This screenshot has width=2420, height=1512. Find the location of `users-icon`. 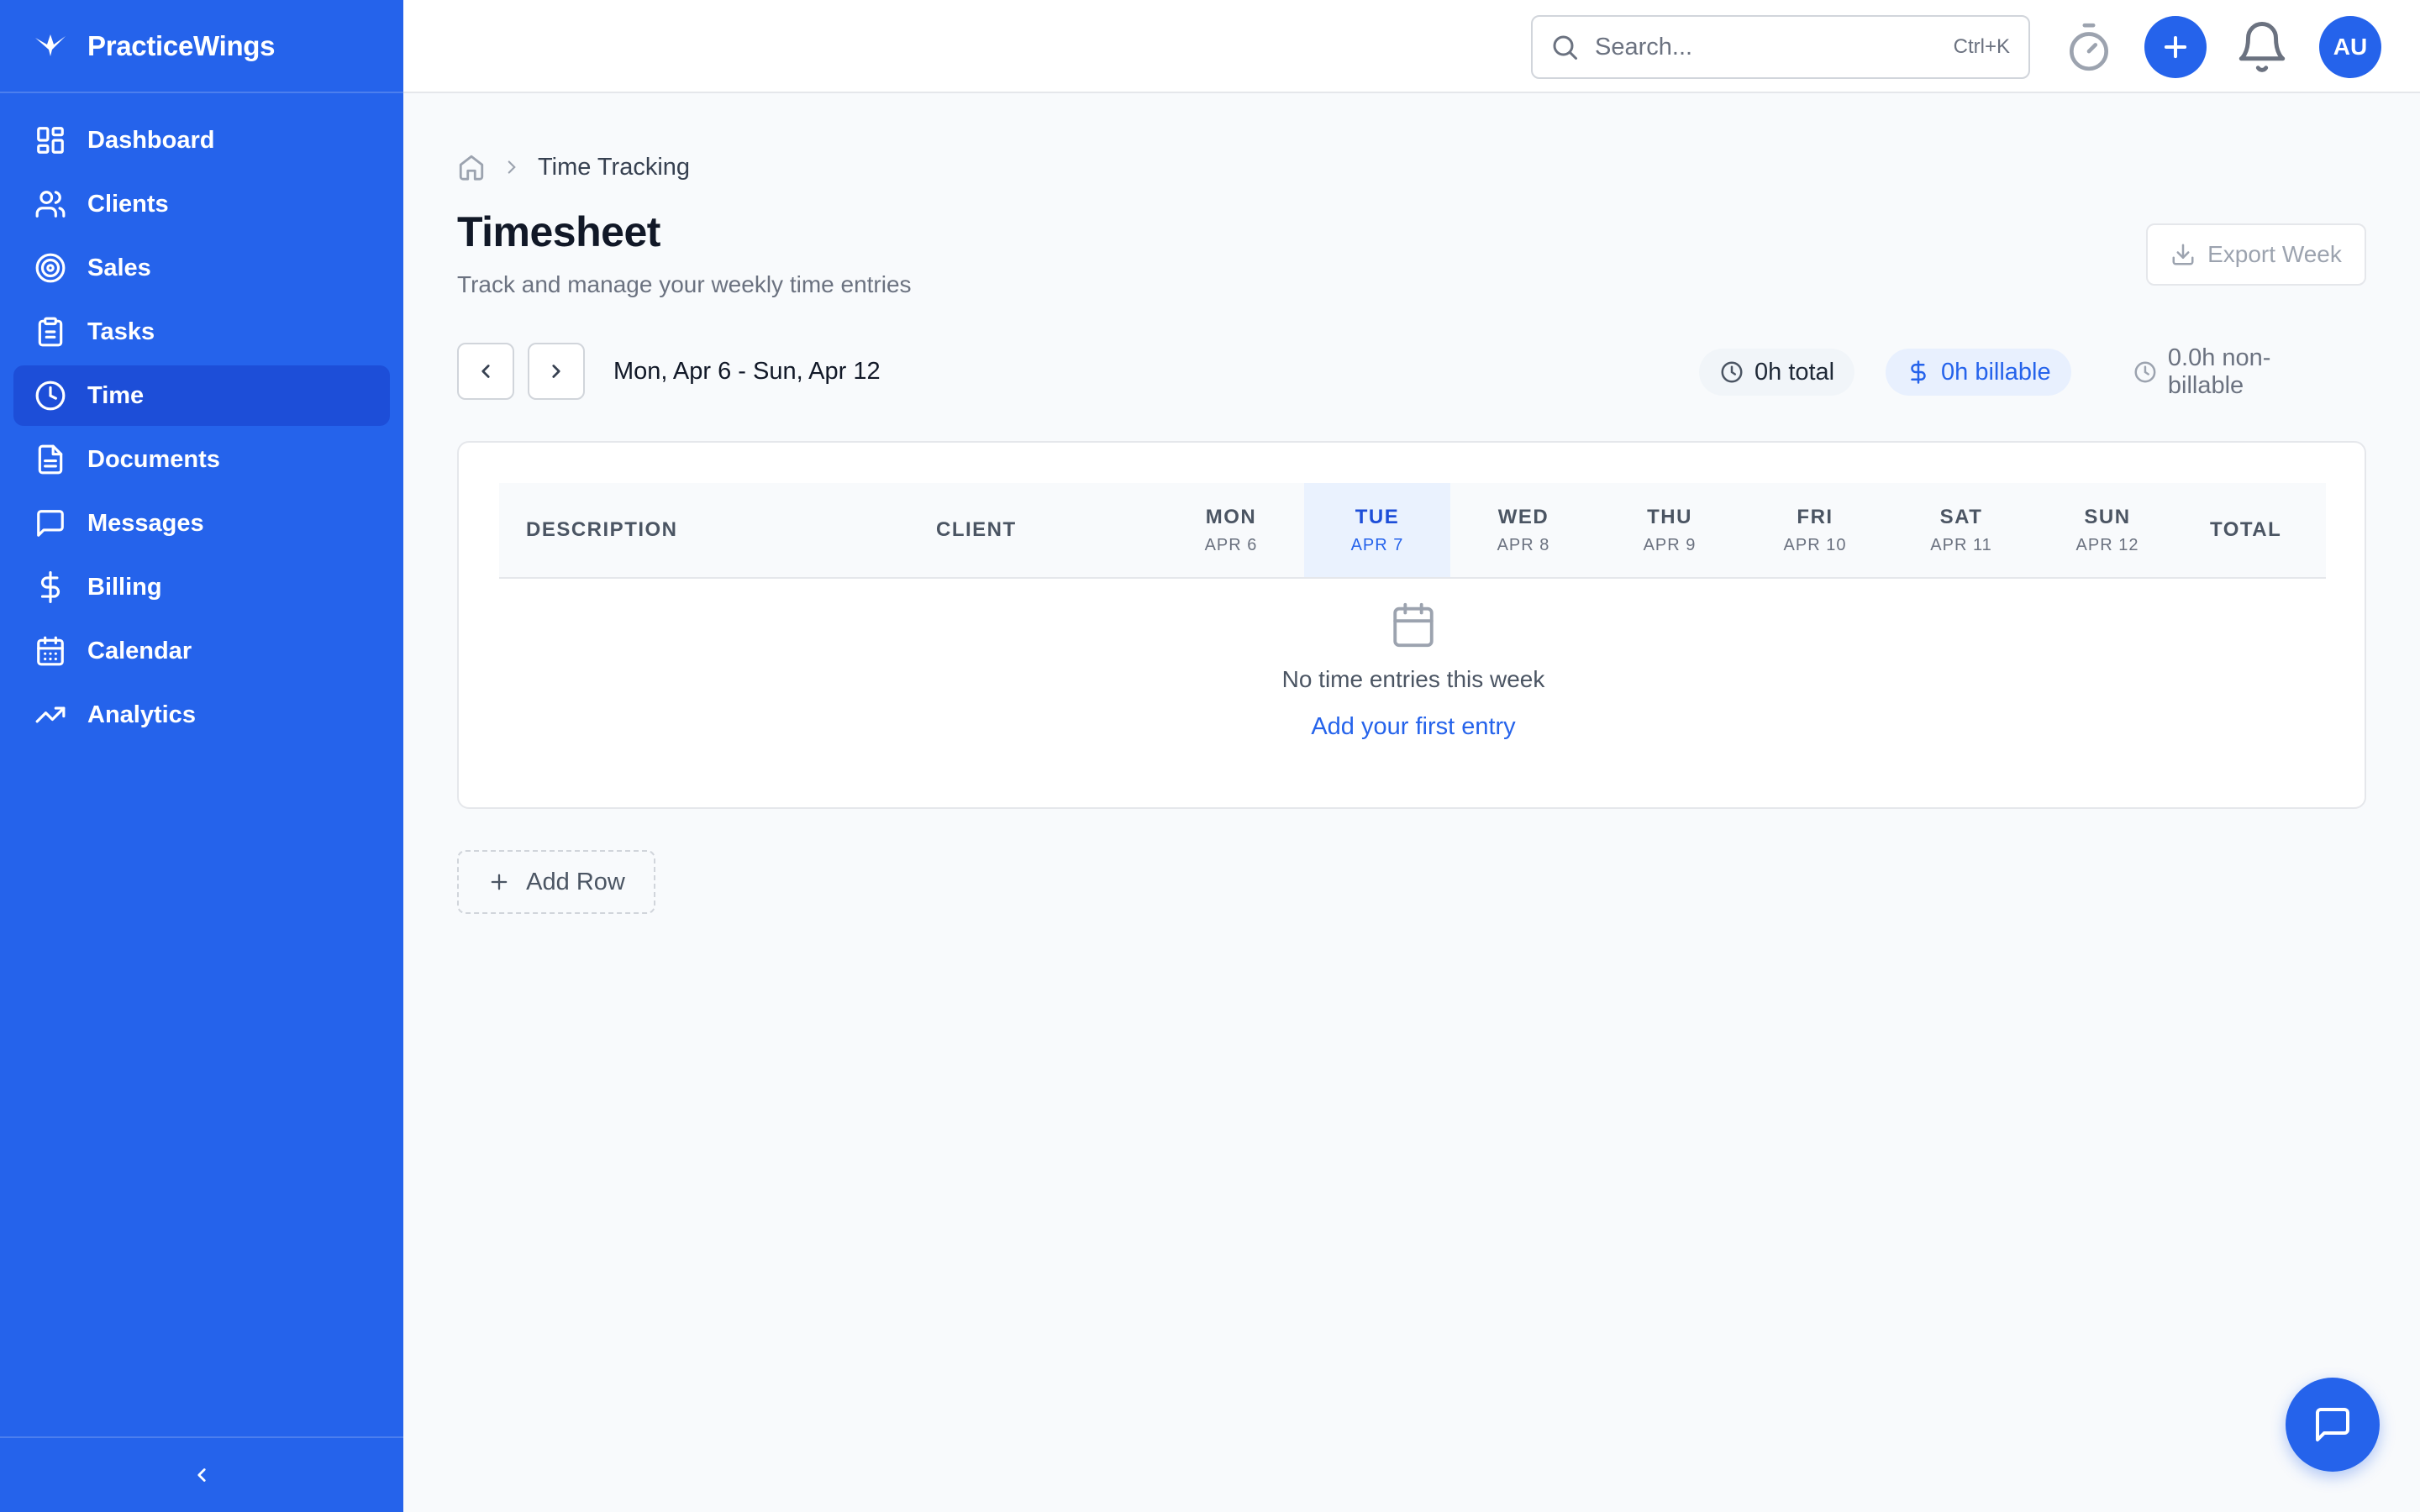

users-icon is located at coordinates (51, 204).